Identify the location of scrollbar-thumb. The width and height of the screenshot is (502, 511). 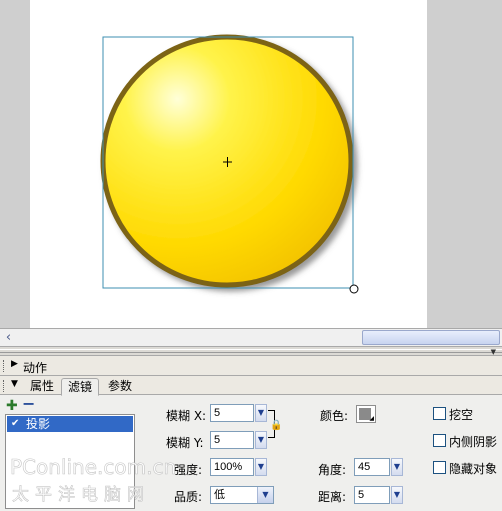
(431, 337).